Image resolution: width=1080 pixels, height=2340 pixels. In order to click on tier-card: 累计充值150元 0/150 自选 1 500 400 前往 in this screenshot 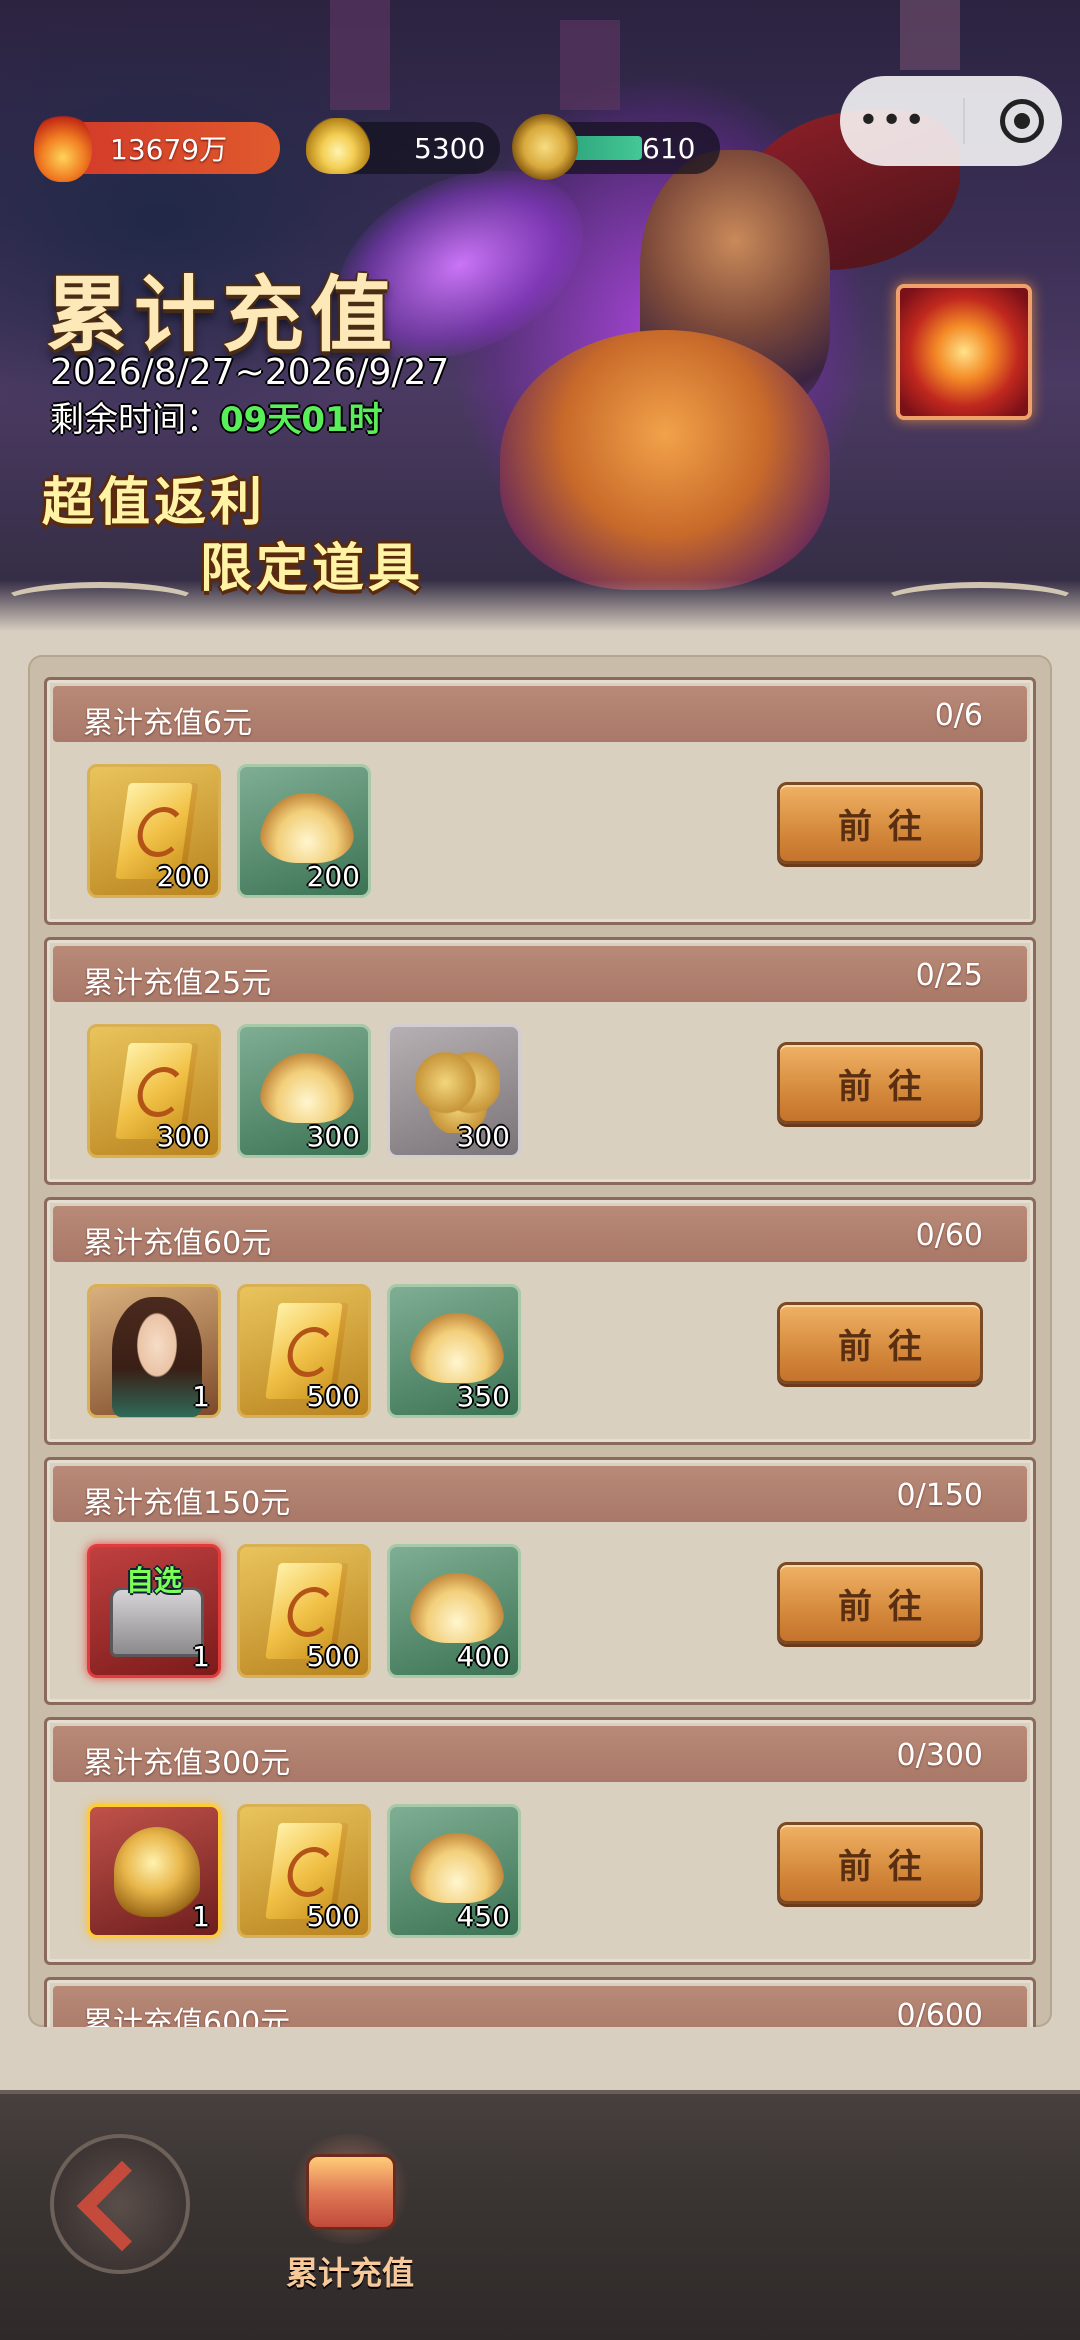, I will do `click(540, 1581)`.